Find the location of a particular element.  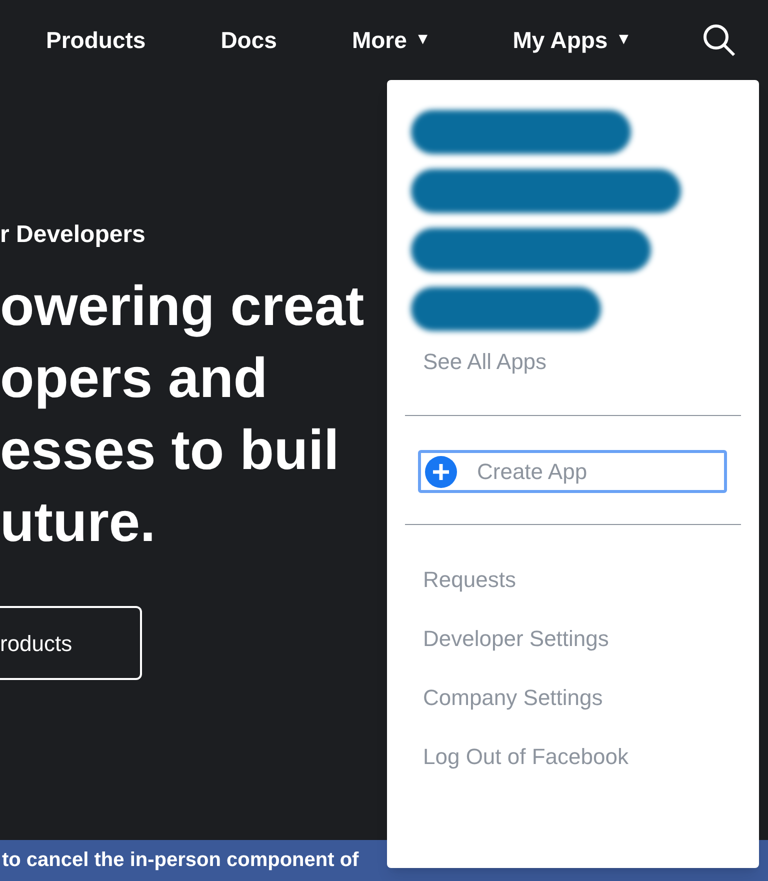

hero-headline-line: esses to buil is located at coordinates (170, 450).